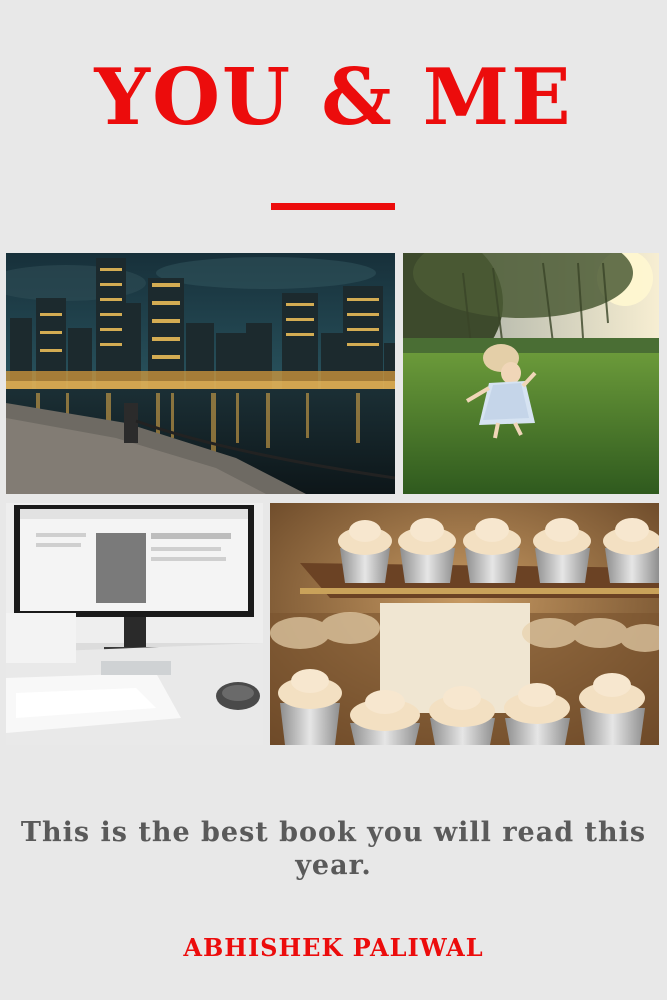 The height and width of the screenshot is (1000, 667). What do you see at coordinates (464, 624) in the screenshot?
I see `cupcakes-photo` at bounding box center [464, 624].